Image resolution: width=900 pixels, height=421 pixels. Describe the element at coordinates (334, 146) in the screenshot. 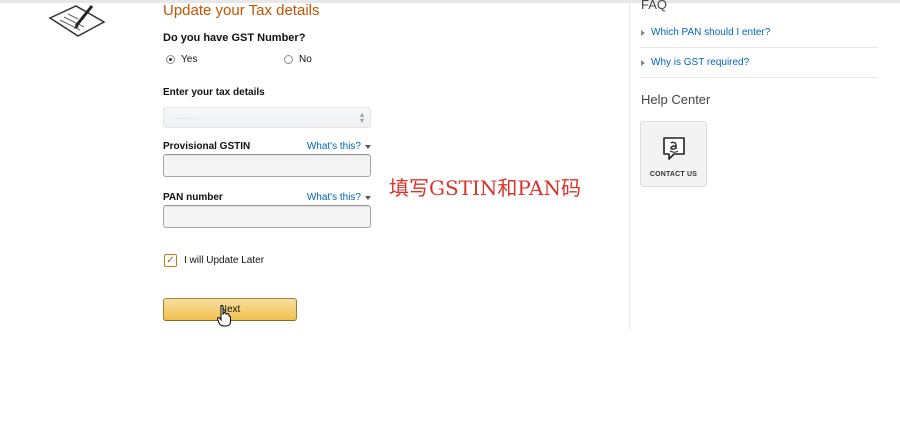

I see `gstin-whats-this-text: What's this?` at that location.